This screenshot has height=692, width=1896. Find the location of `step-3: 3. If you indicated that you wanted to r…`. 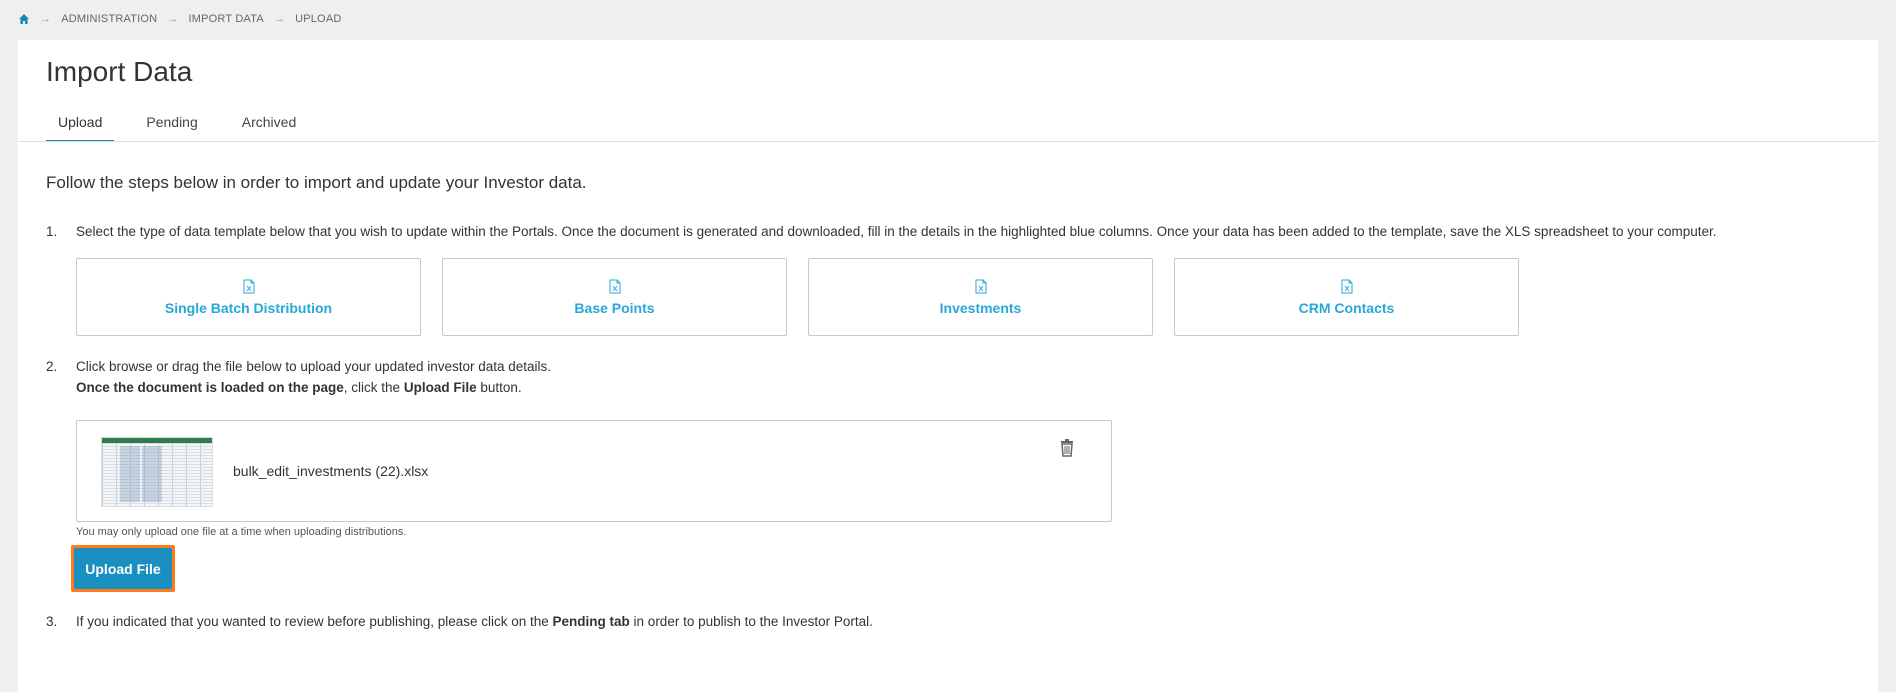

step-3: 3. If you indicated that you wanted to r… is located at coordinates (459, 621).